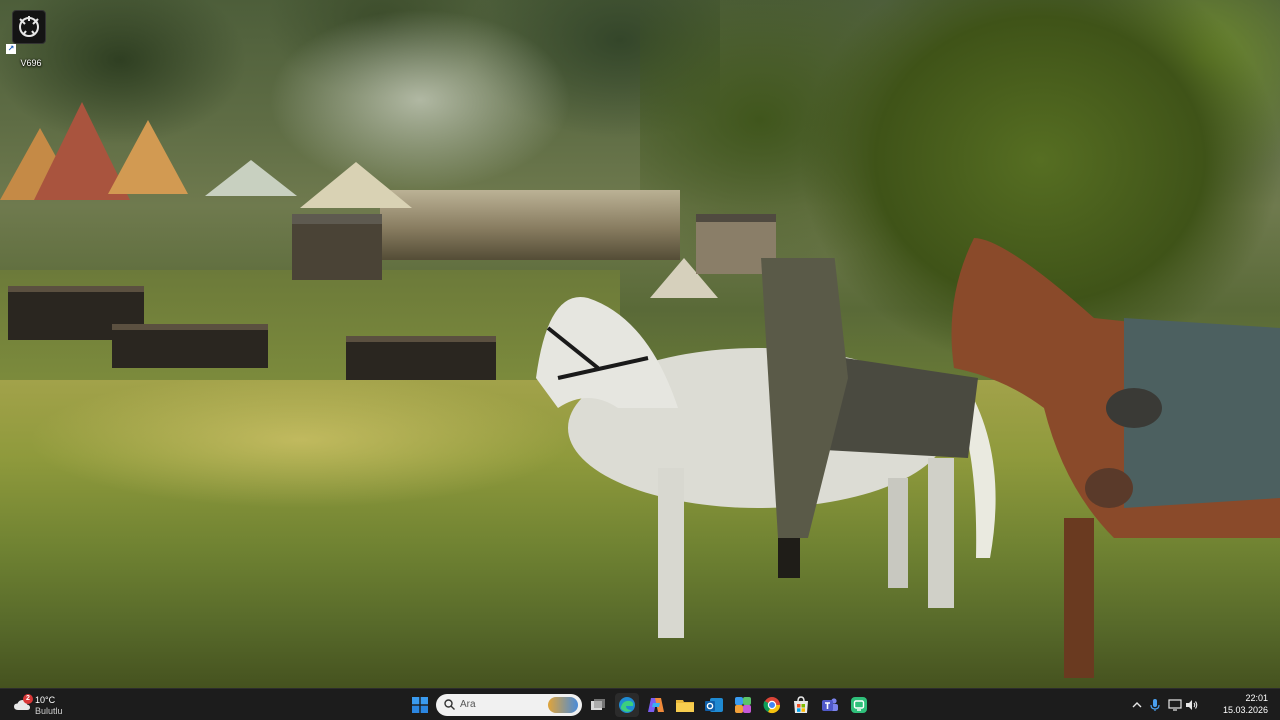  I want to click on search-box: Ara, so click(509, 705).